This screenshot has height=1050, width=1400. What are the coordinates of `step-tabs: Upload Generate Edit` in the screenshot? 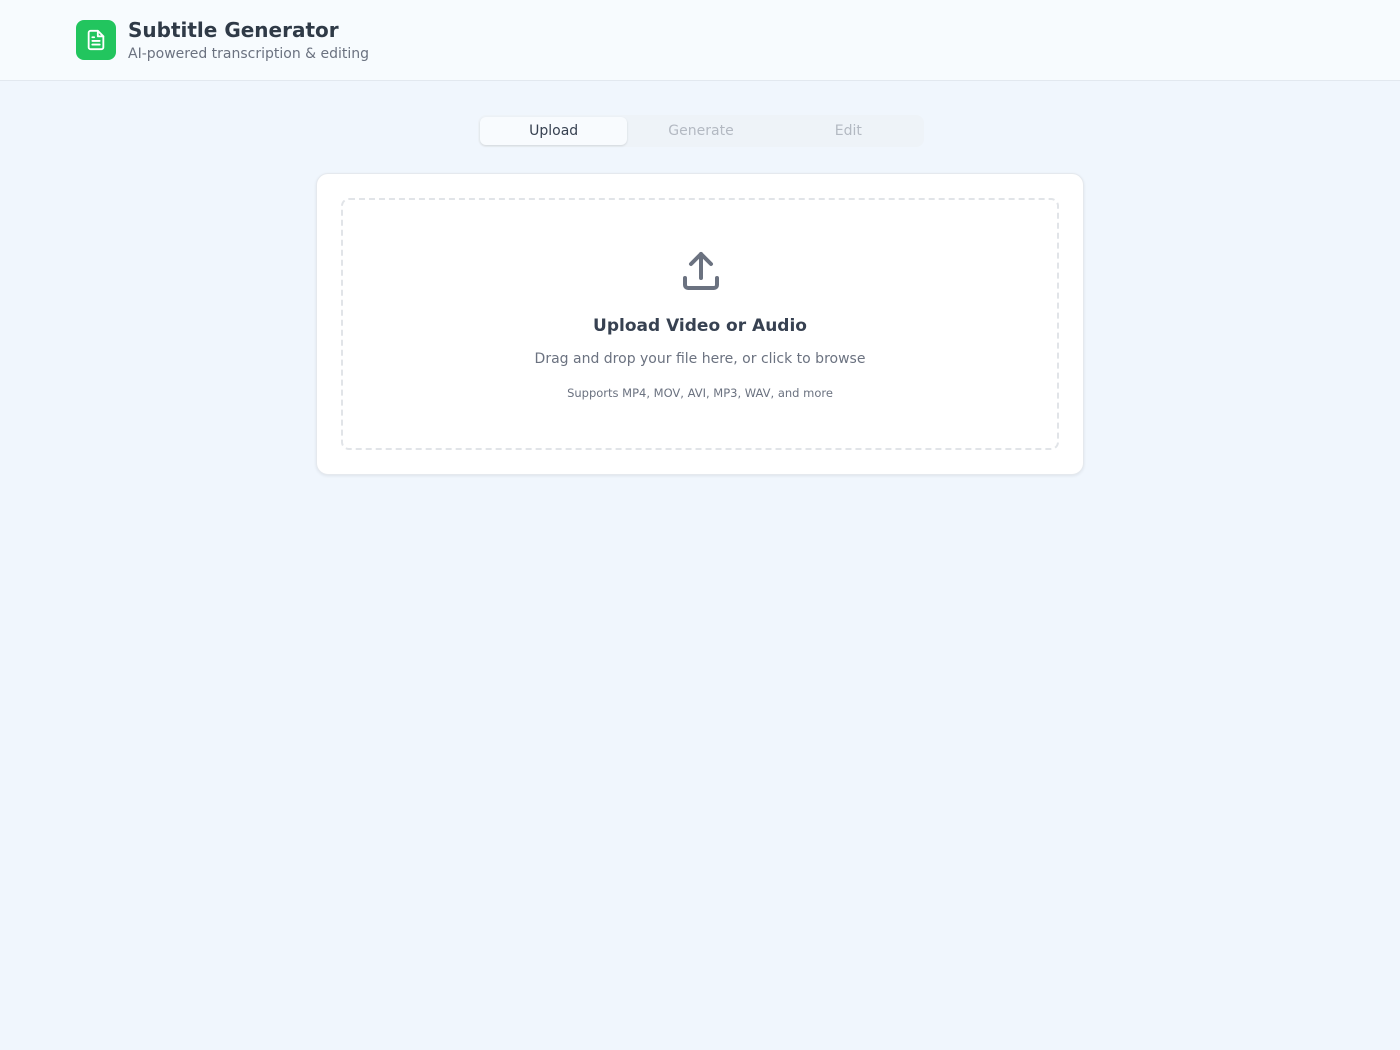 It's located at (701, 131).